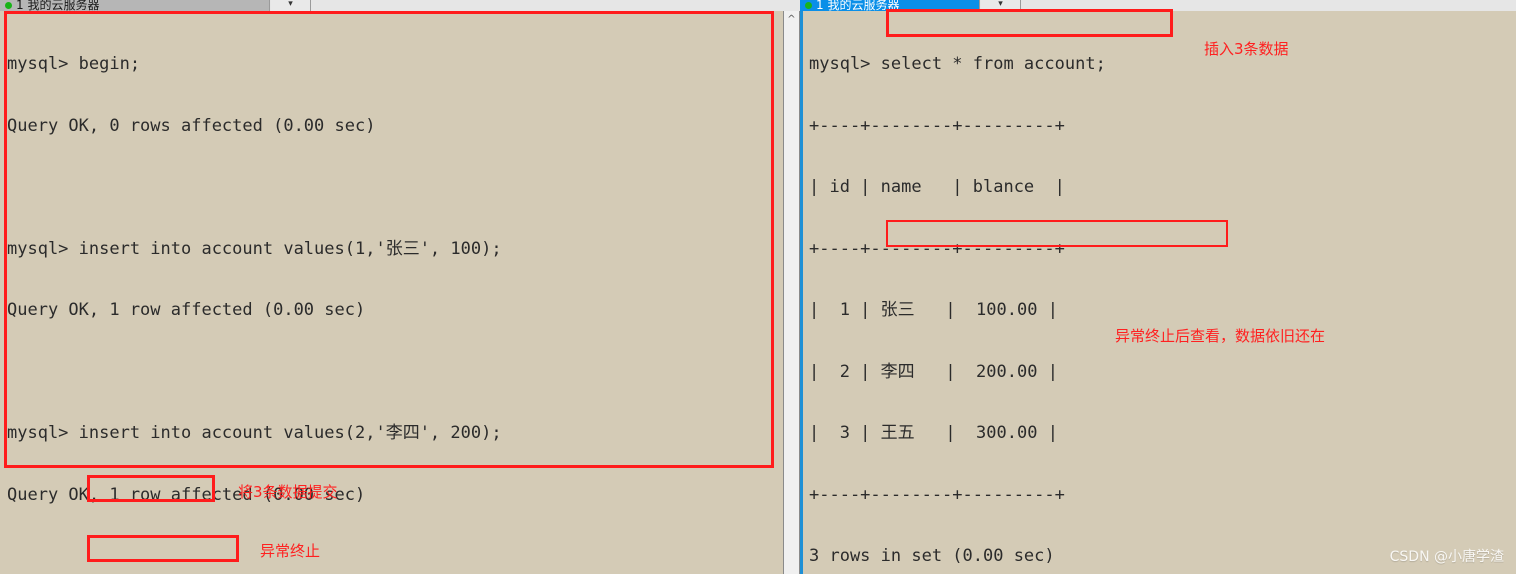  I want to click on terminal-line: 3 rows in set (0.00 sec), so click(932, 556).